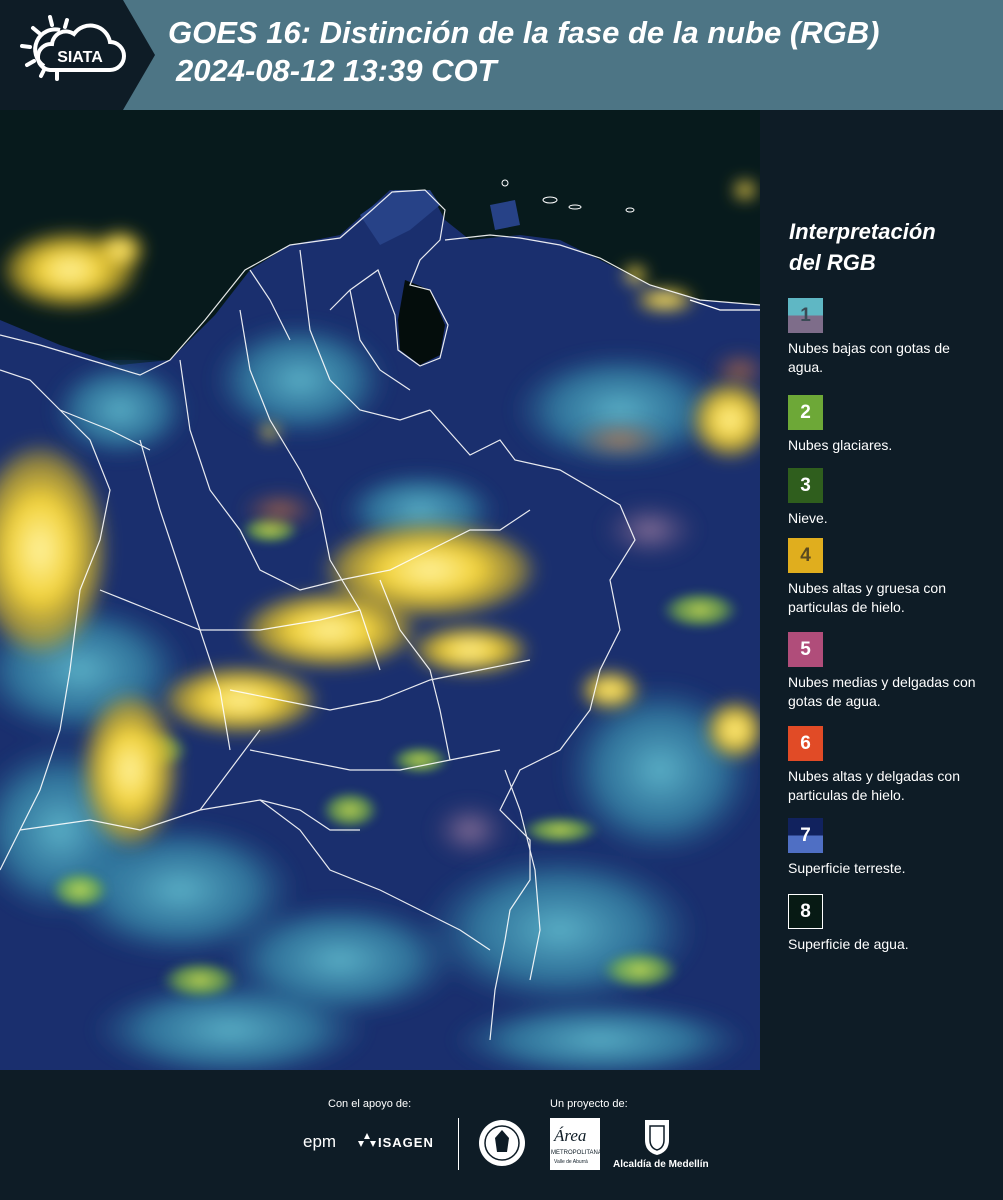  What do you see at coordinates (888, 498) in the screenshot?
I see `legend-item-3: 3 Nieve.` at bounding box center [888, 498].